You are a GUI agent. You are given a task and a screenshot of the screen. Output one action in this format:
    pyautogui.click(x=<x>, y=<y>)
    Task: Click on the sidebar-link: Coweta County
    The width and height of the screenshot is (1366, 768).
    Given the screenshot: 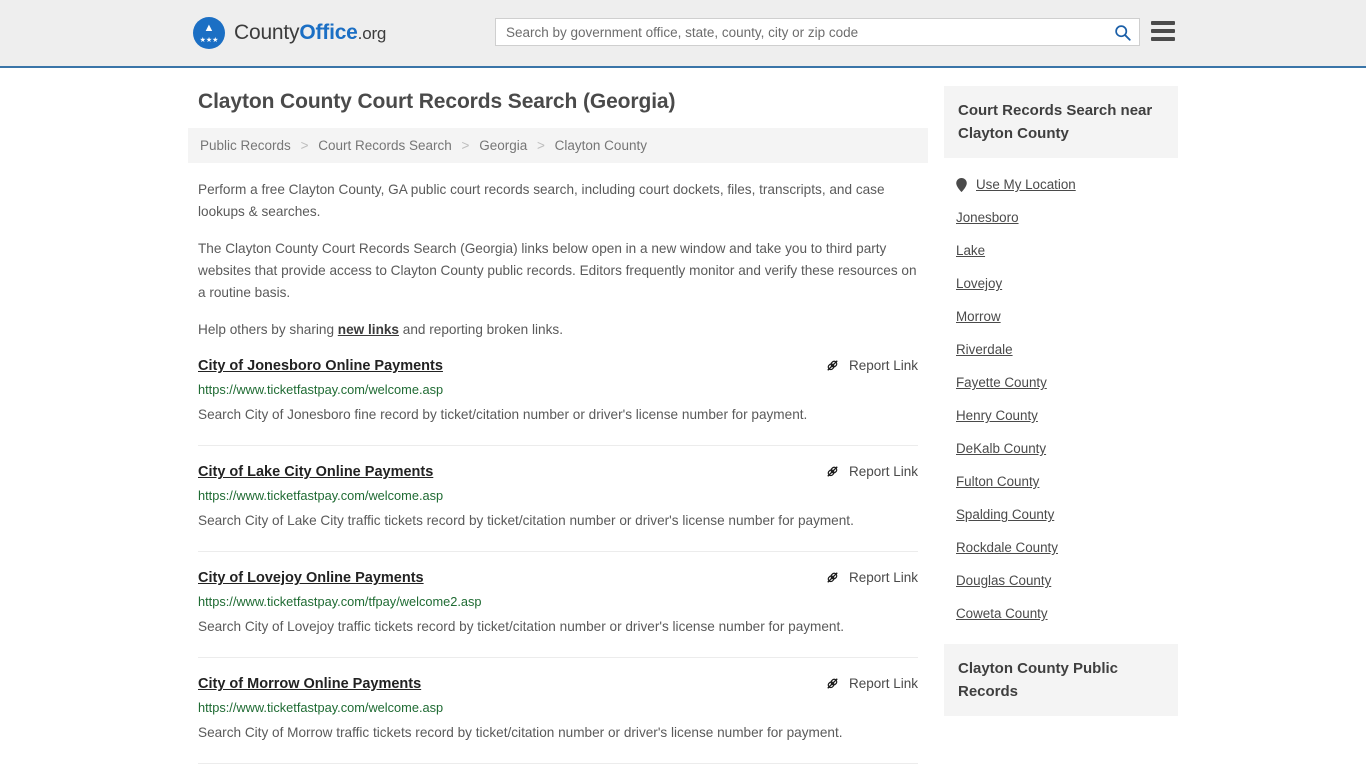 What is the action you would take?
    pyautogui.click(x=1002, y=613)
    